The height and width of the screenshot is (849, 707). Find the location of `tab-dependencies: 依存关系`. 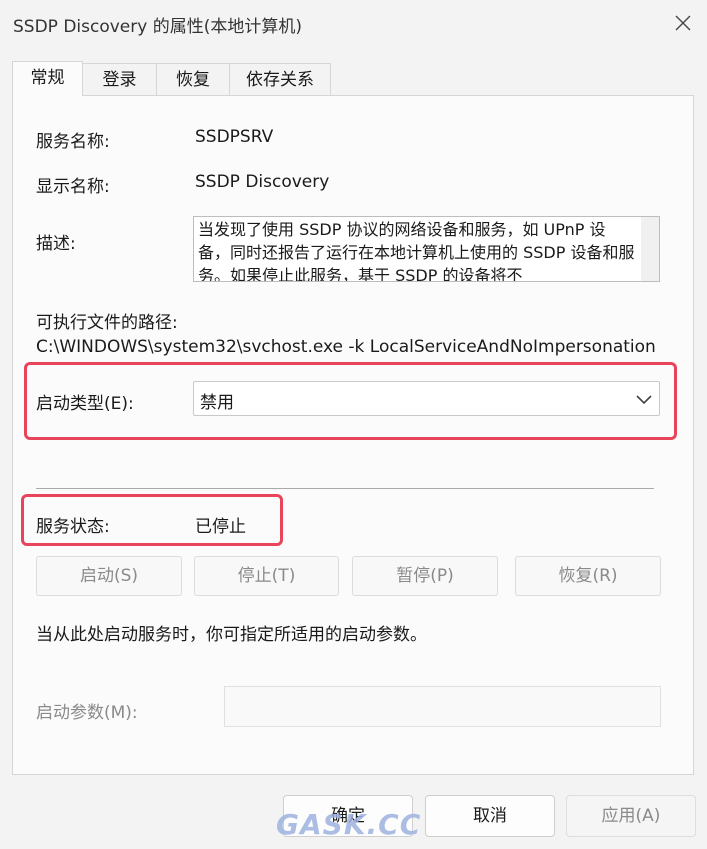

tab-dependencies: 依存关系 is located at coordinates (280, 79).